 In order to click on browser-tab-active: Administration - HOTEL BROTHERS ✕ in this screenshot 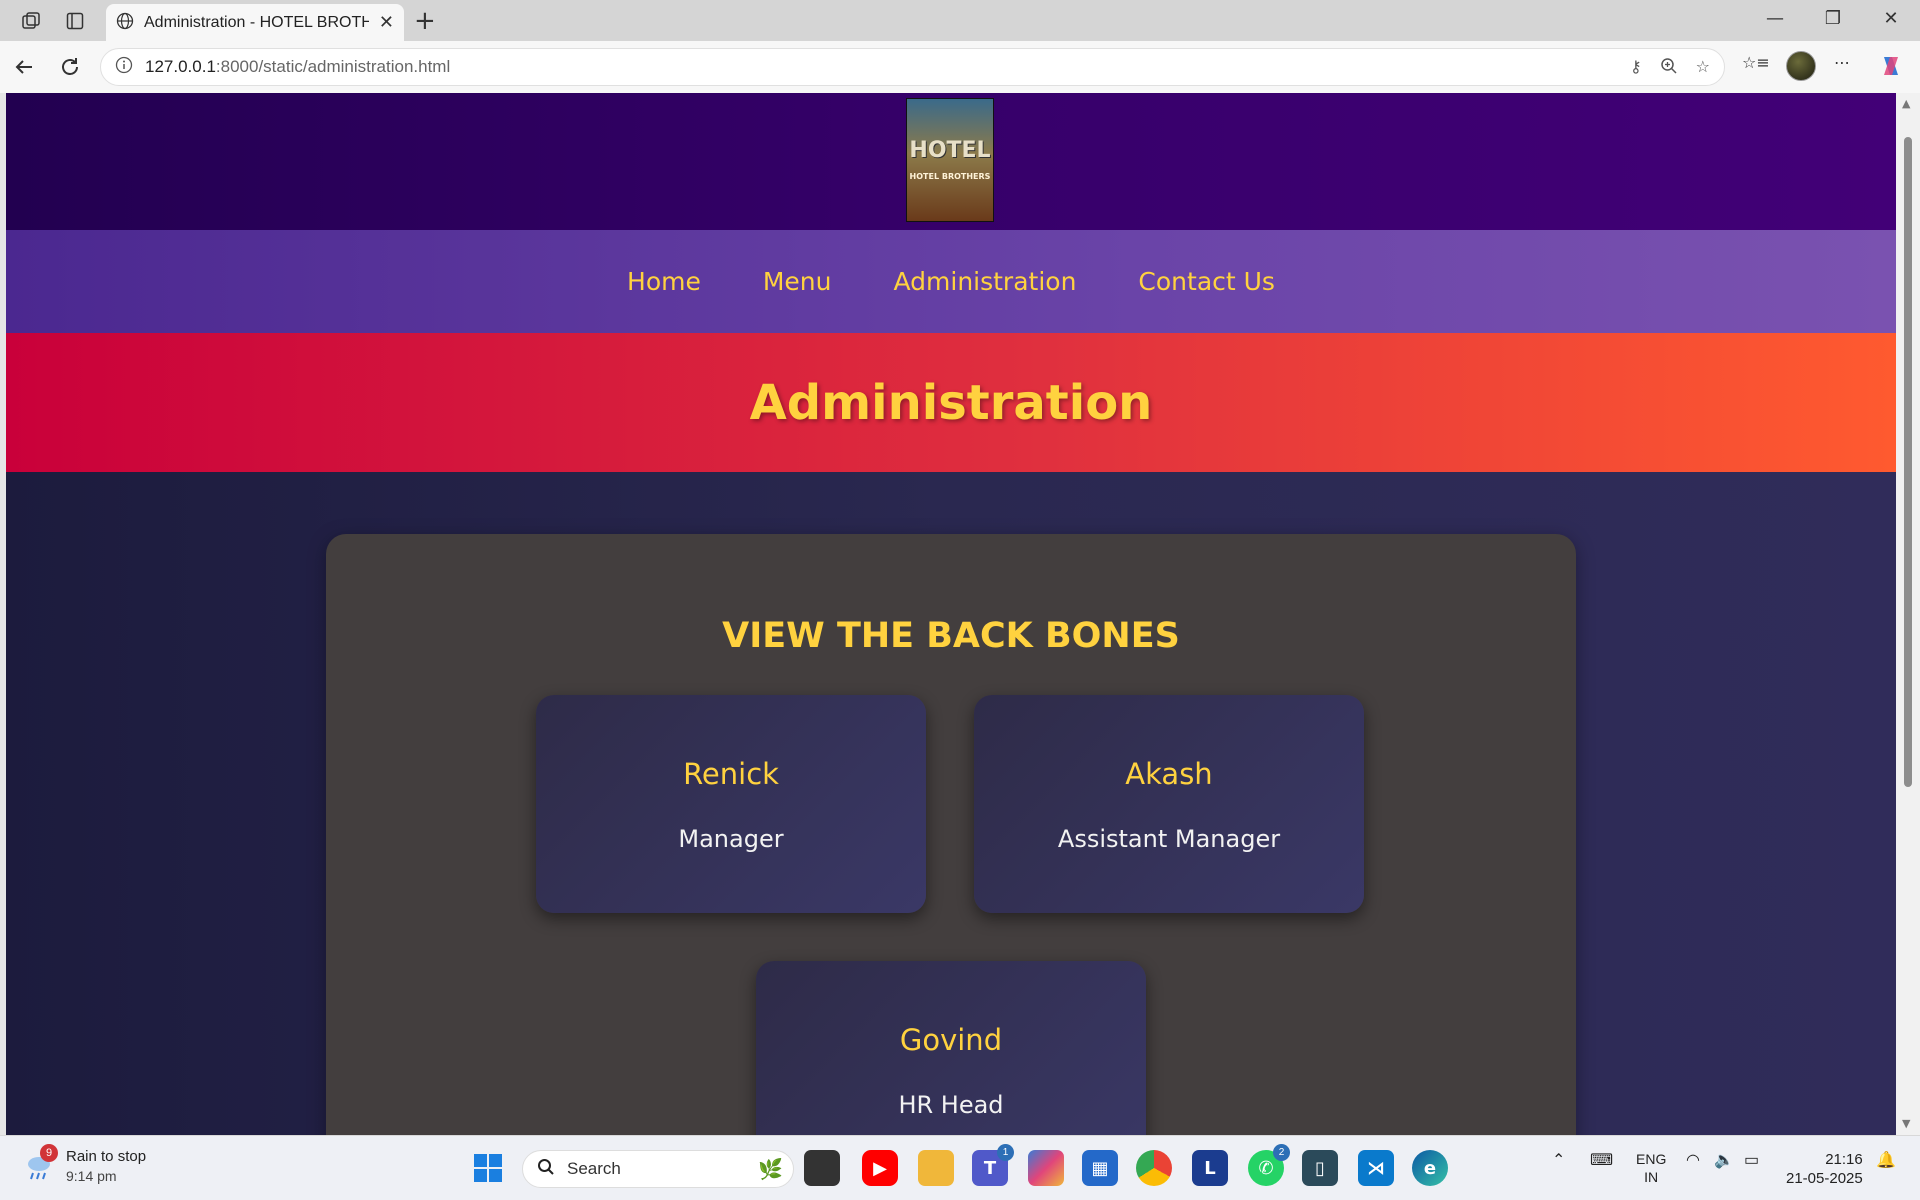, I will do `click(255, 22)`.